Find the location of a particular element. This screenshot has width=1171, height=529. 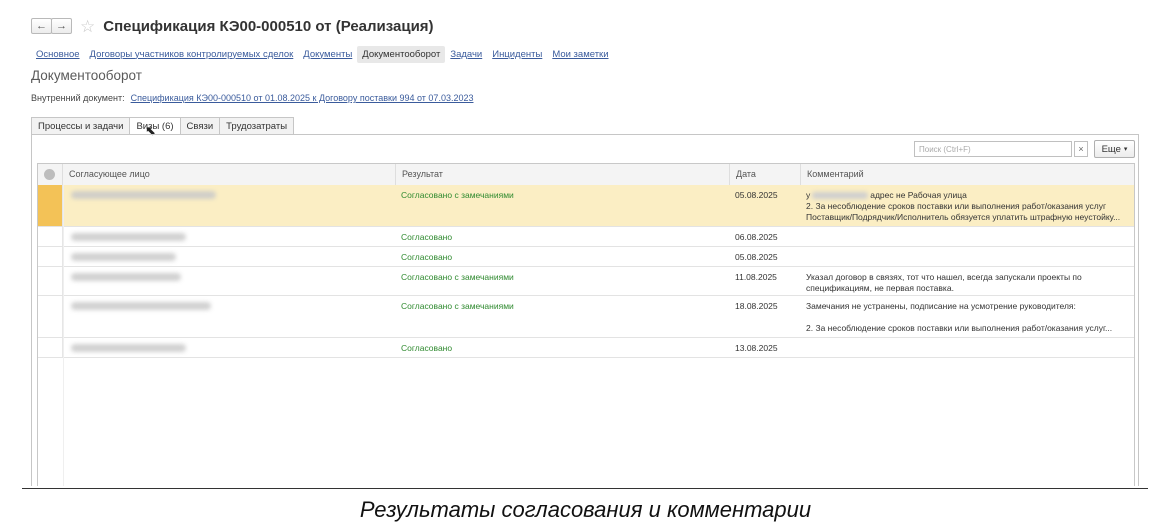

arrow-right-icon: → is located at coordinates (61, 26).